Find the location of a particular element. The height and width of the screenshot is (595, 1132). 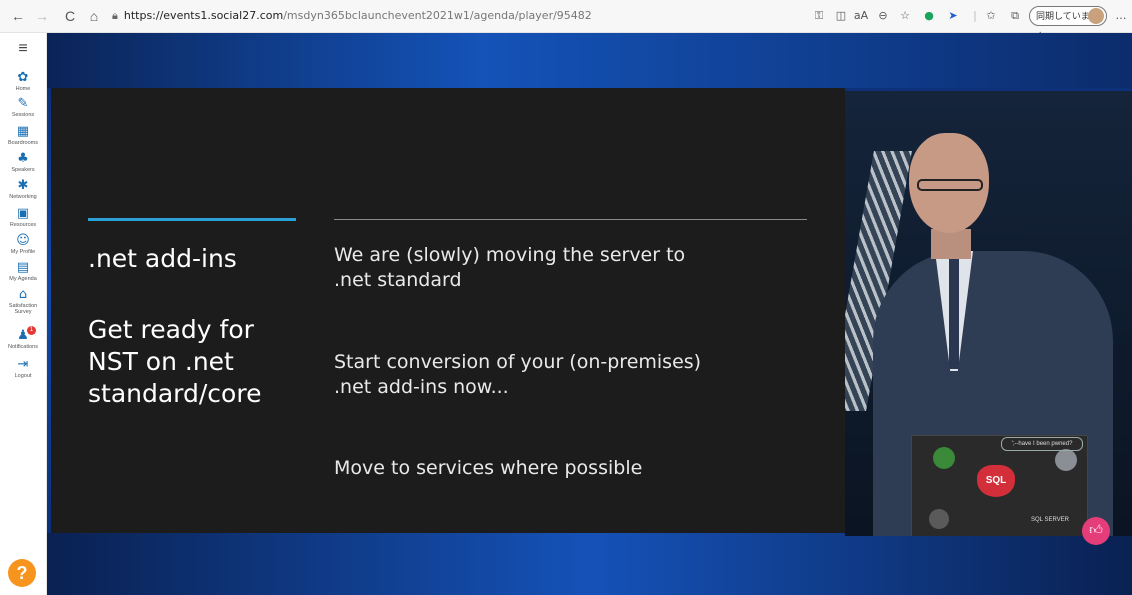

help-button: ? is located at coordinates (22, 573).